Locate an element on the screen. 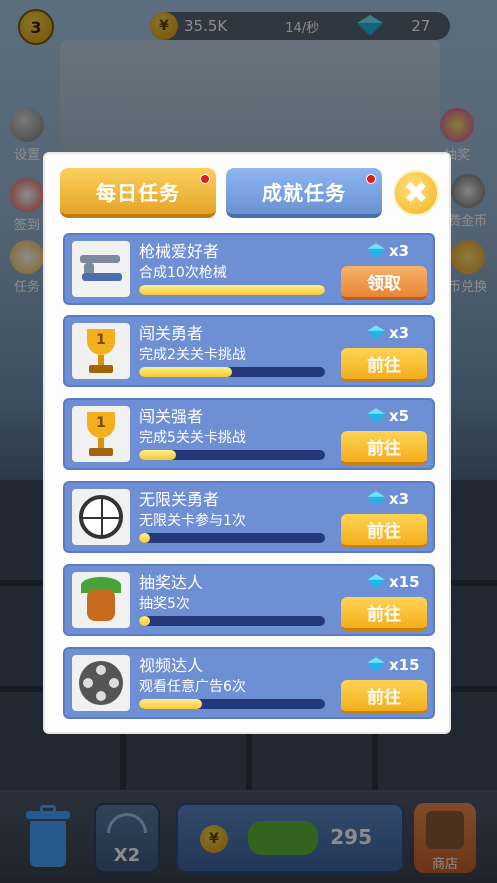 The height and width of the screenshot is (883, 497). task-row: 1 闯关强者 完成5关关卡挑战 x5 前往 is located at coordinates (249, 434).